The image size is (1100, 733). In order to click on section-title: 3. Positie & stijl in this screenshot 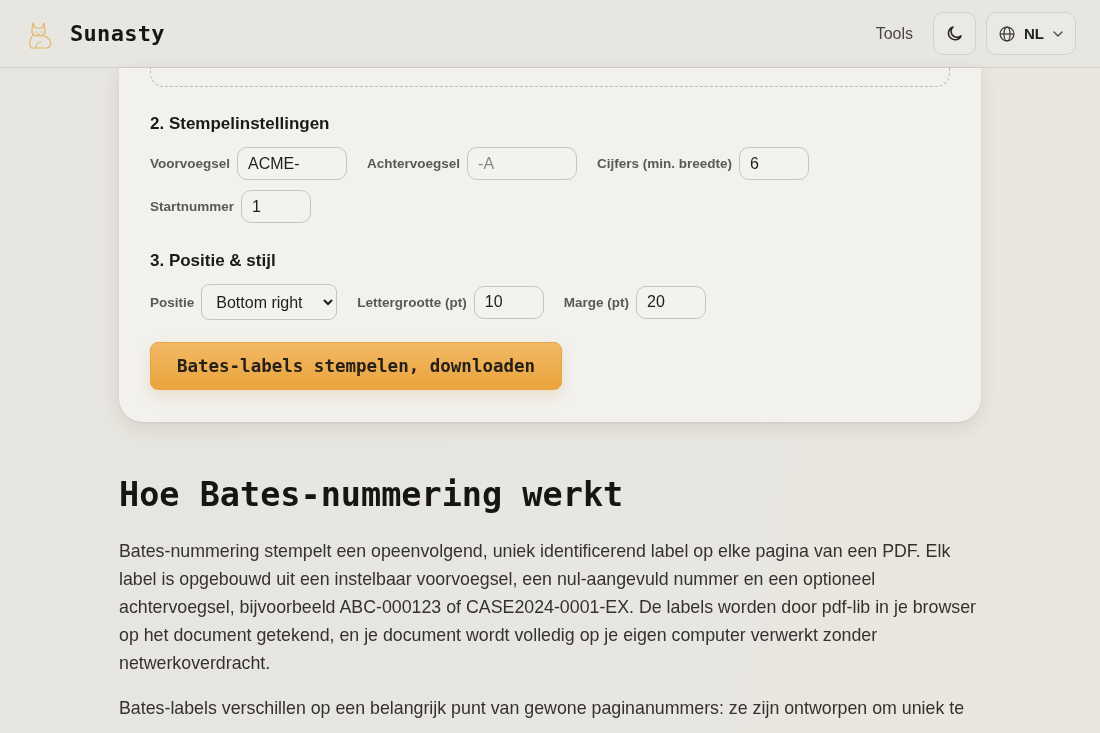, I will do `click(213, 261)`.